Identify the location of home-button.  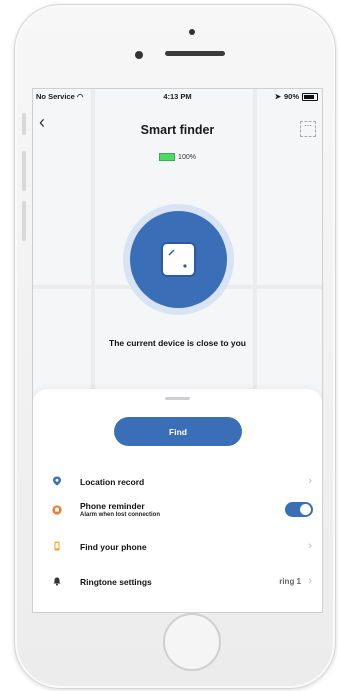
(192, 642).